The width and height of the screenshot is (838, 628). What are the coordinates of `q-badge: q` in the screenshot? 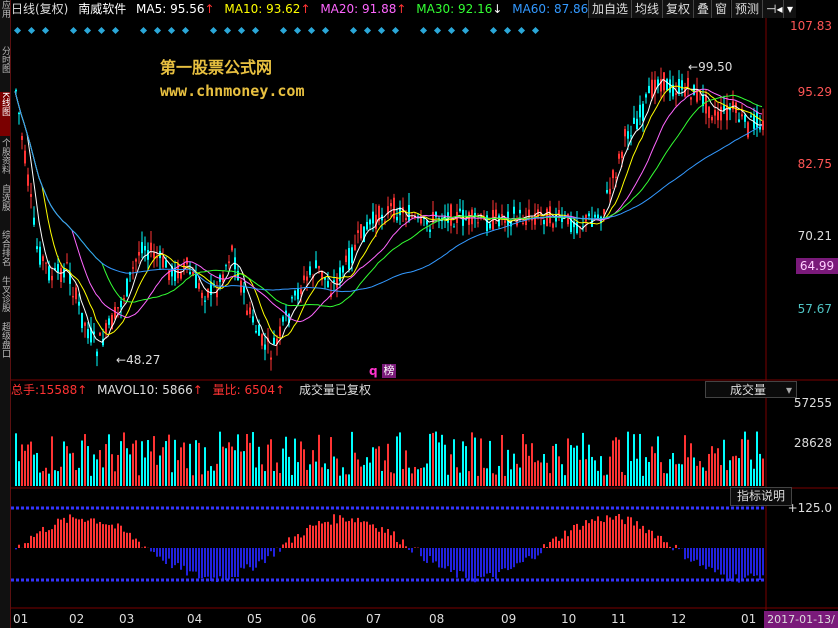 It's located at (373, 371).